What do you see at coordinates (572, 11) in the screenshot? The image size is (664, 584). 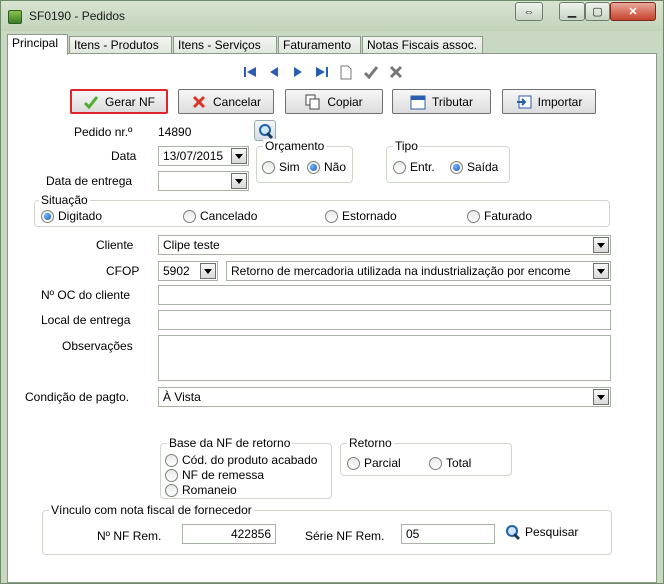 I see `minimize-button: ▁` at bounding box center [572, 11].